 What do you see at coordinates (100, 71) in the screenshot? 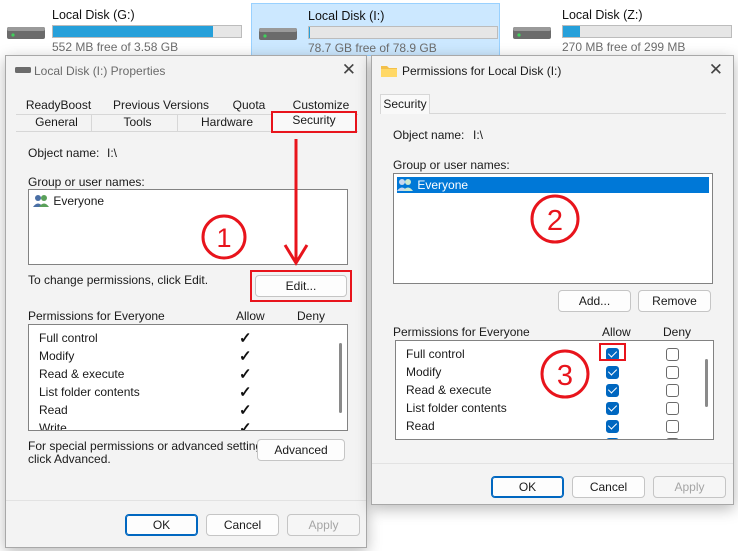
I see `properties-title: Local Disk (I:) Properties` at bounding box center [100, 71].